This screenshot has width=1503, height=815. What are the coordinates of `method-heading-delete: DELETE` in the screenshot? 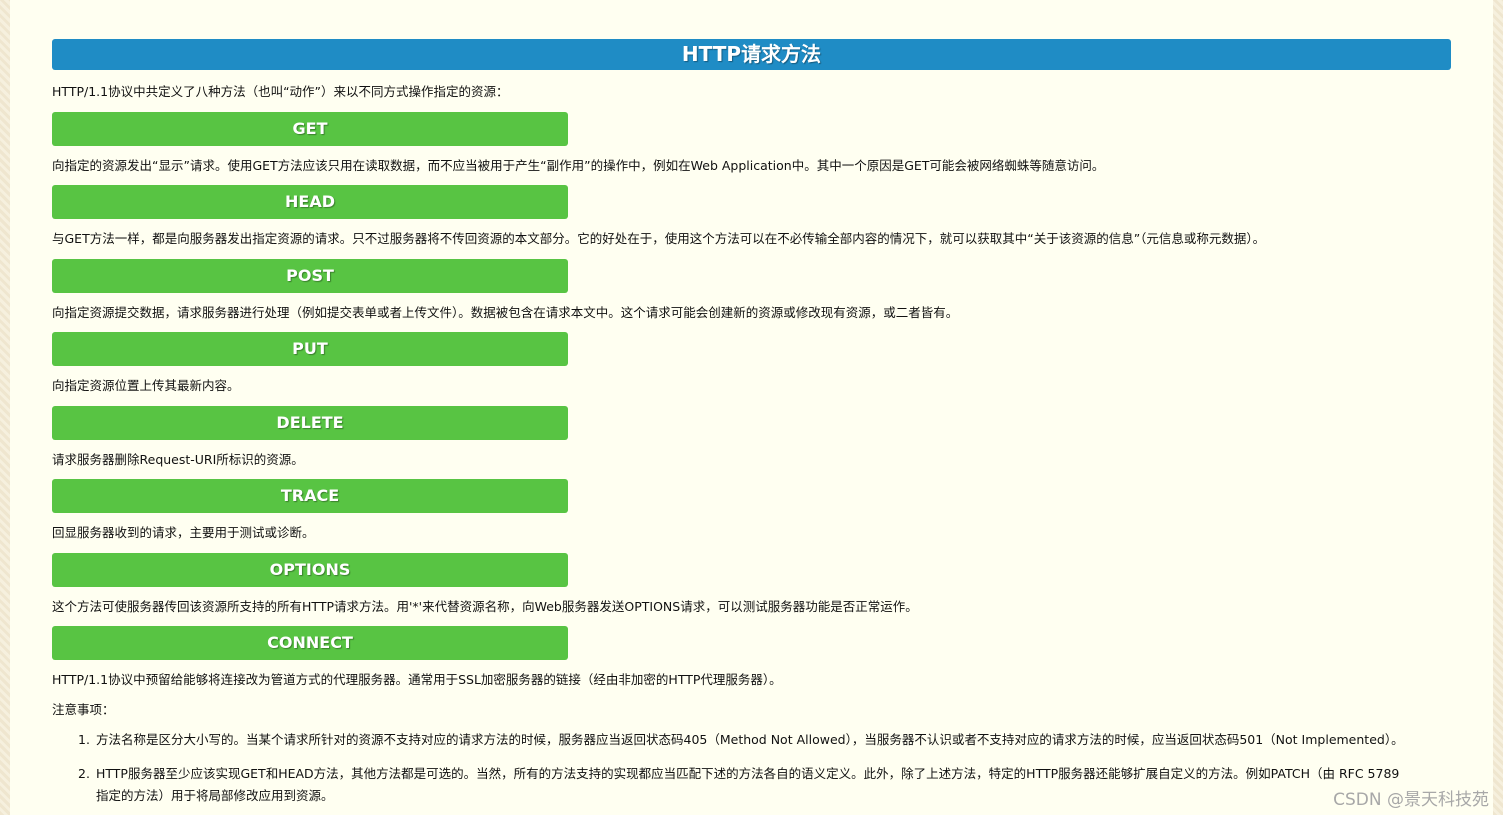 It's located at (310, 423).